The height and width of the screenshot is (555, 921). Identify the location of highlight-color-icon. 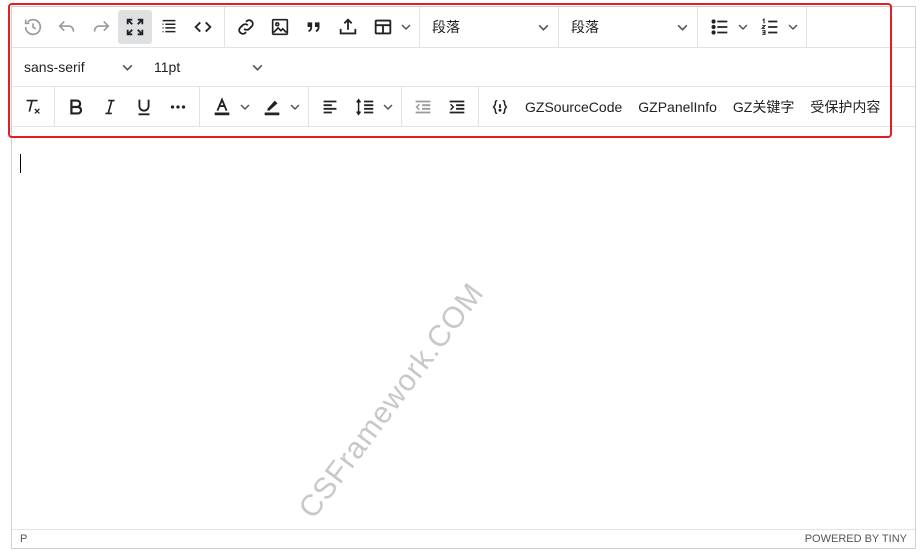
(272, 107).